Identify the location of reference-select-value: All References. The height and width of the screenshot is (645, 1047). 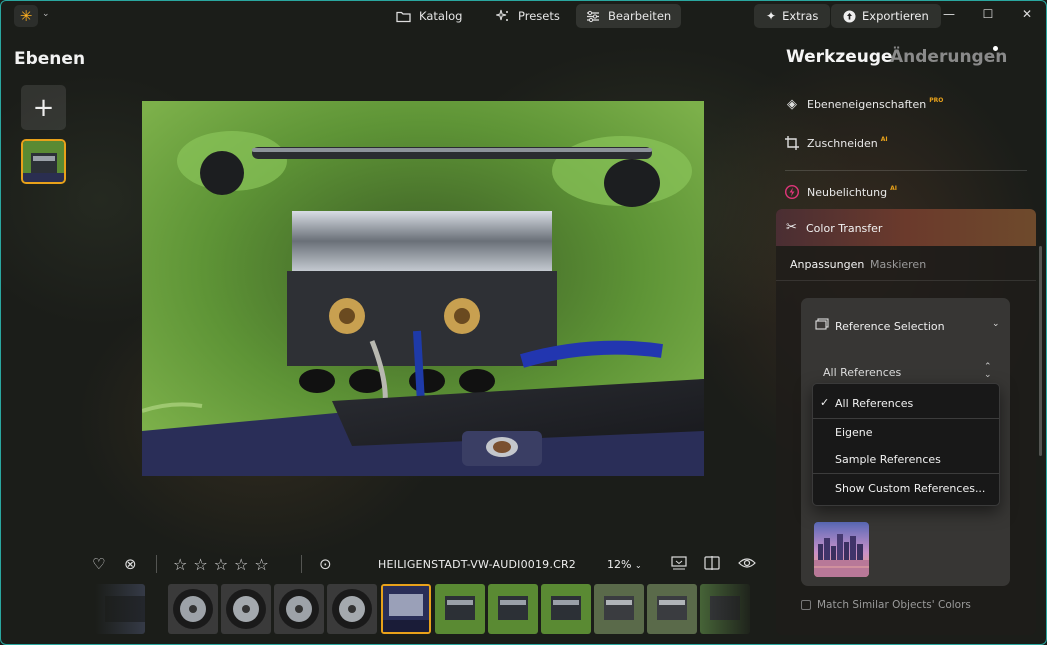
(862, 372).